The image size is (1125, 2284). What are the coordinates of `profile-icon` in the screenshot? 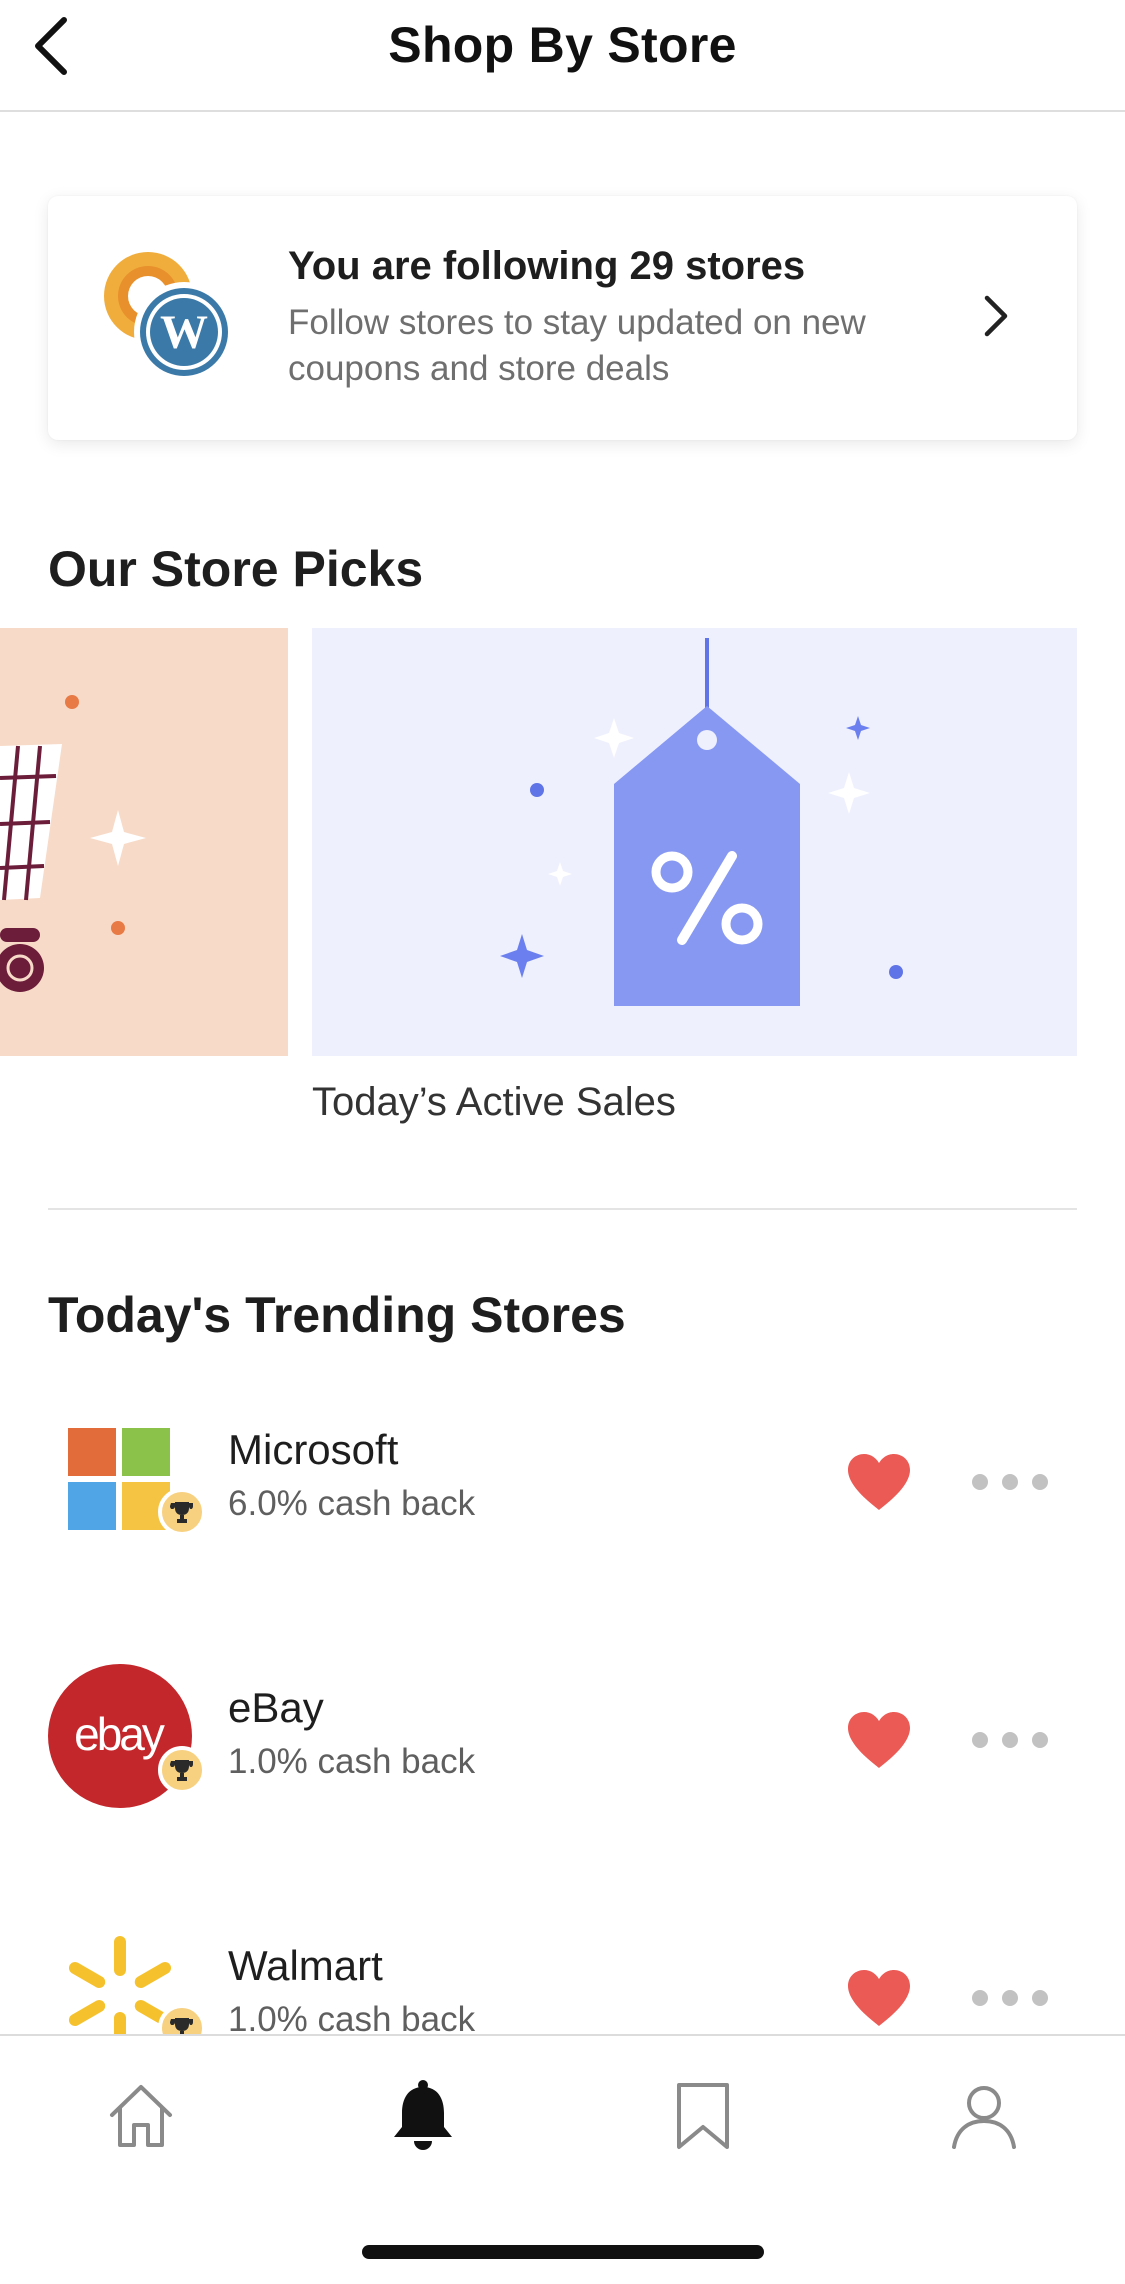 It's located at (984, 2117).